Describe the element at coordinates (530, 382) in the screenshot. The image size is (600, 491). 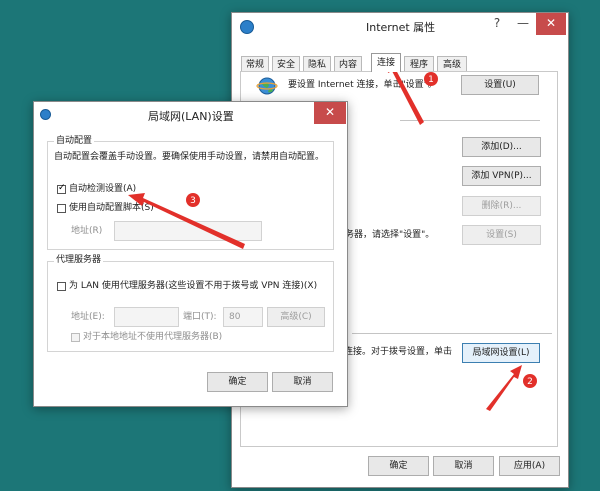
I see `step-badge-2-label: 2` at that location.